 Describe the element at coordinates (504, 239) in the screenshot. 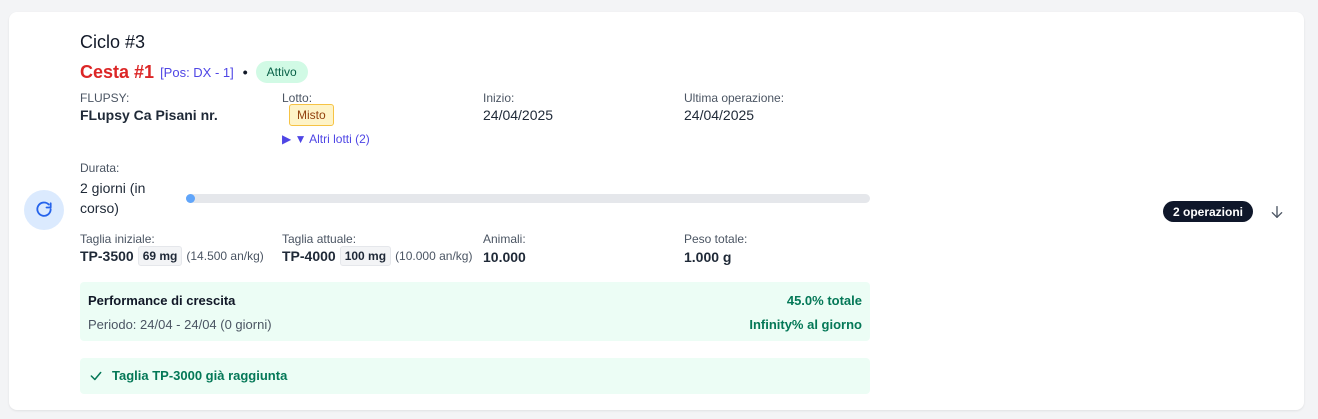

I see `animals-label: Animali:` at that location.